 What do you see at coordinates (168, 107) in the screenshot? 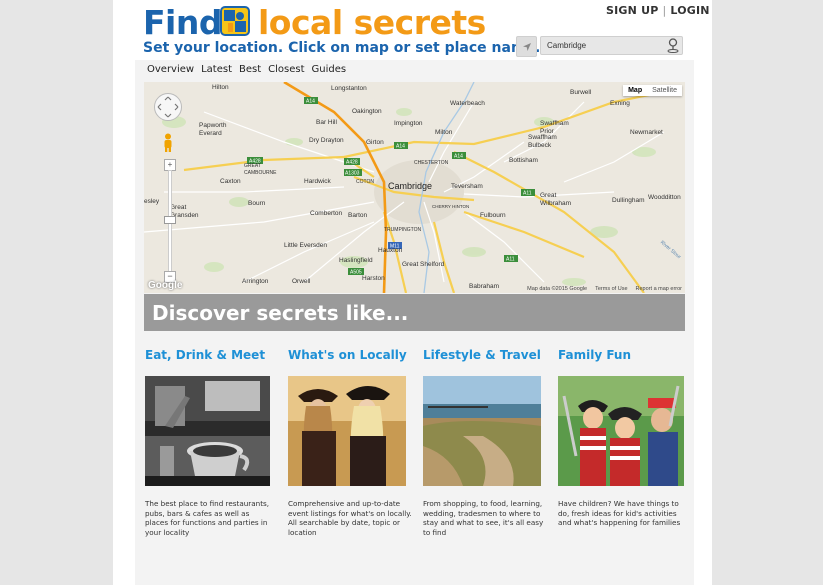
I see `pan-control-icon` at bounding box center [168, 107].